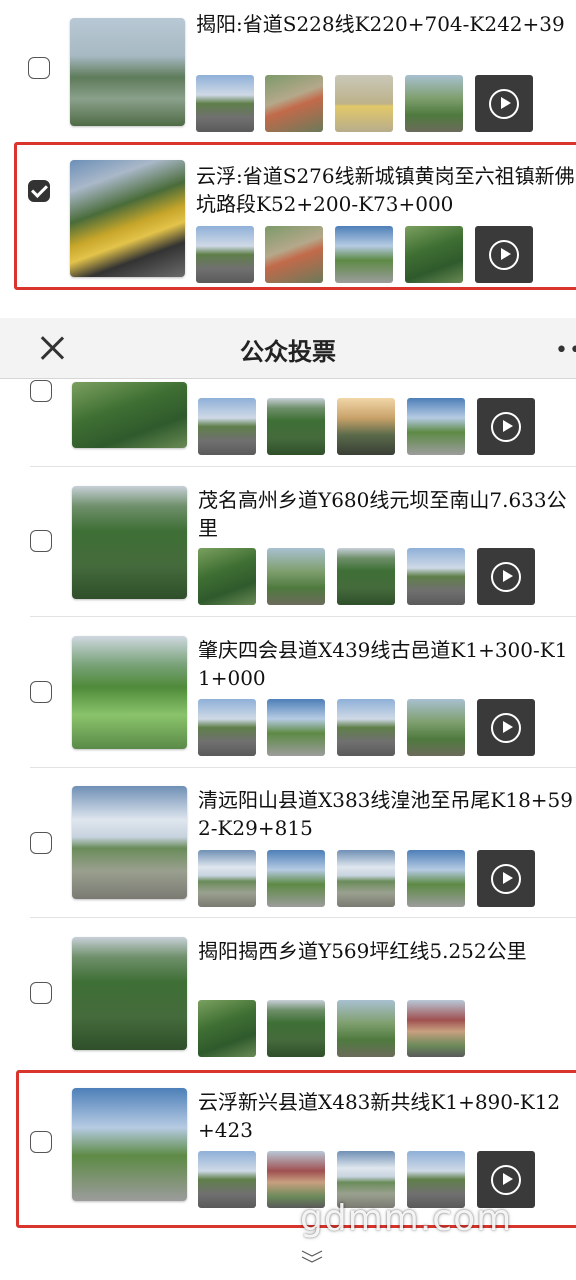 The width and height of the screenshot is (576, 1280). Describe the element at coordinates (406, 1218) in the screenshot. I see `watermark: gdmm.com` at that location.